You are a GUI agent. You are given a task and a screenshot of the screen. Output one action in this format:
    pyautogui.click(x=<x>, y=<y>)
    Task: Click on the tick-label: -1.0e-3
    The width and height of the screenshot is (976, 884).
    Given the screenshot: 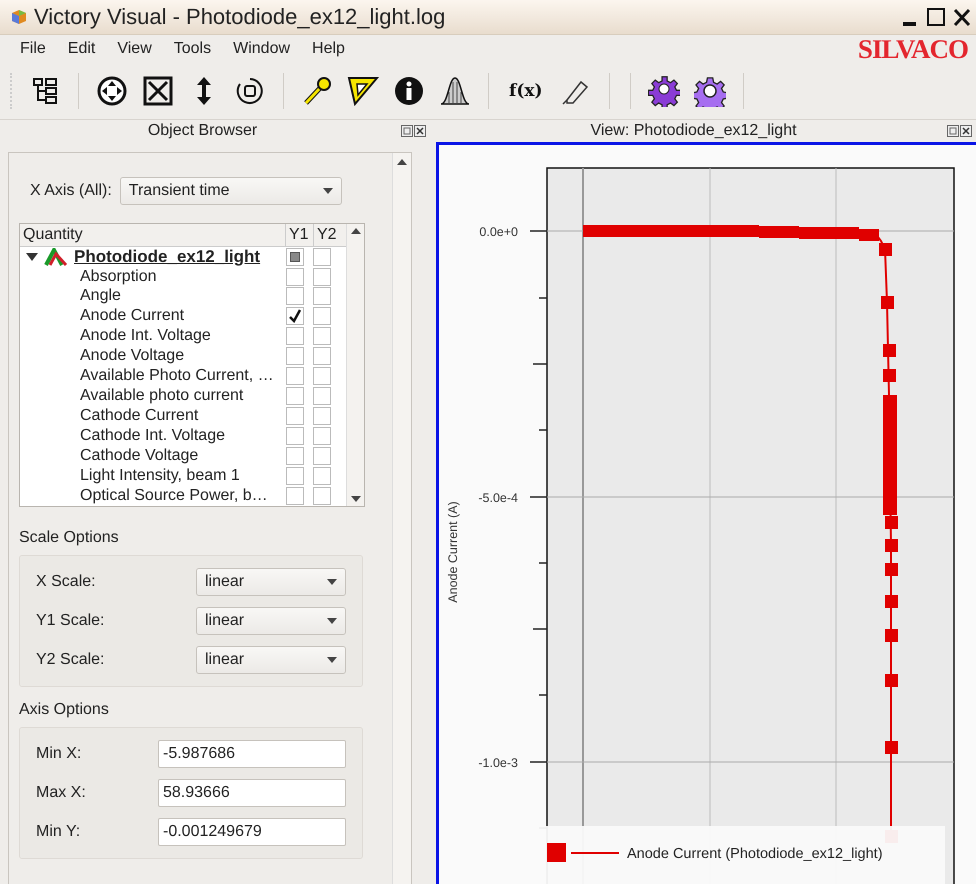 What is the action you would take?
    pyautogui.click(x=498, y=763)
    